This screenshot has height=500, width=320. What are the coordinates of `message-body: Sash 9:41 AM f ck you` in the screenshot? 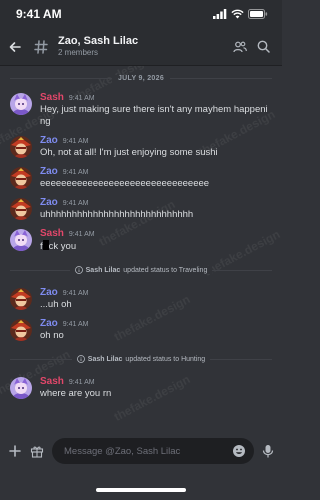 It's located at (156, 240).